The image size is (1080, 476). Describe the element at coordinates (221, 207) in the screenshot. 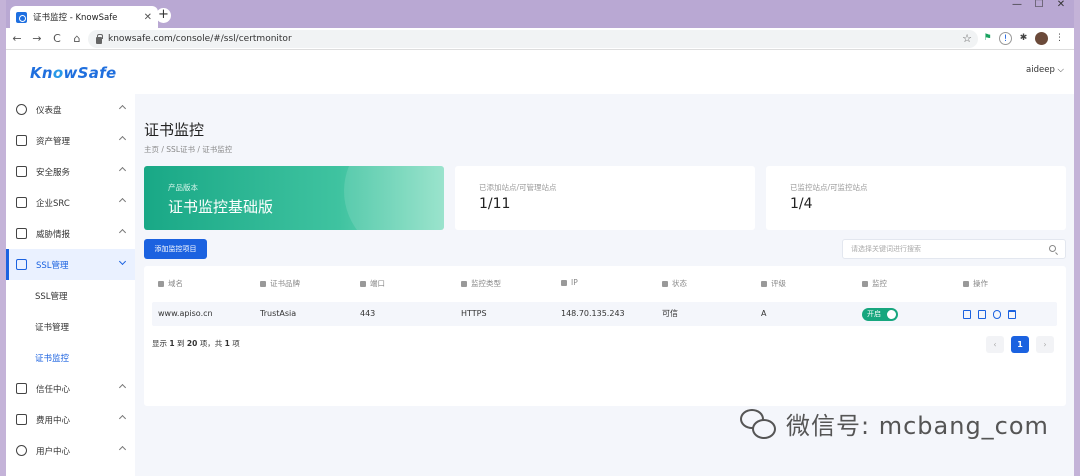

I see `product-version-value: 证书监控基础版` at that location.